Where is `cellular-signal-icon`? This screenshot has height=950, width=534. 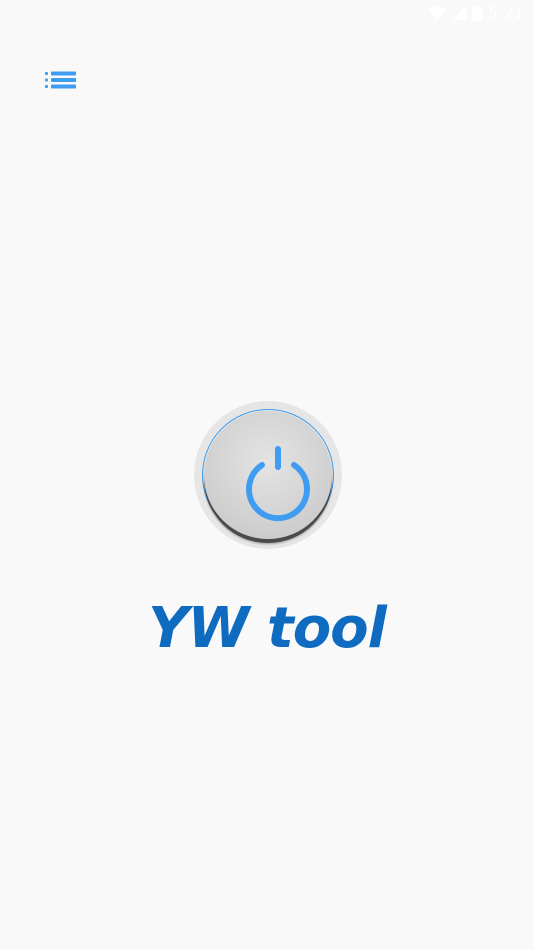
cellular-signal-icon is located at coordinates (459, 13).